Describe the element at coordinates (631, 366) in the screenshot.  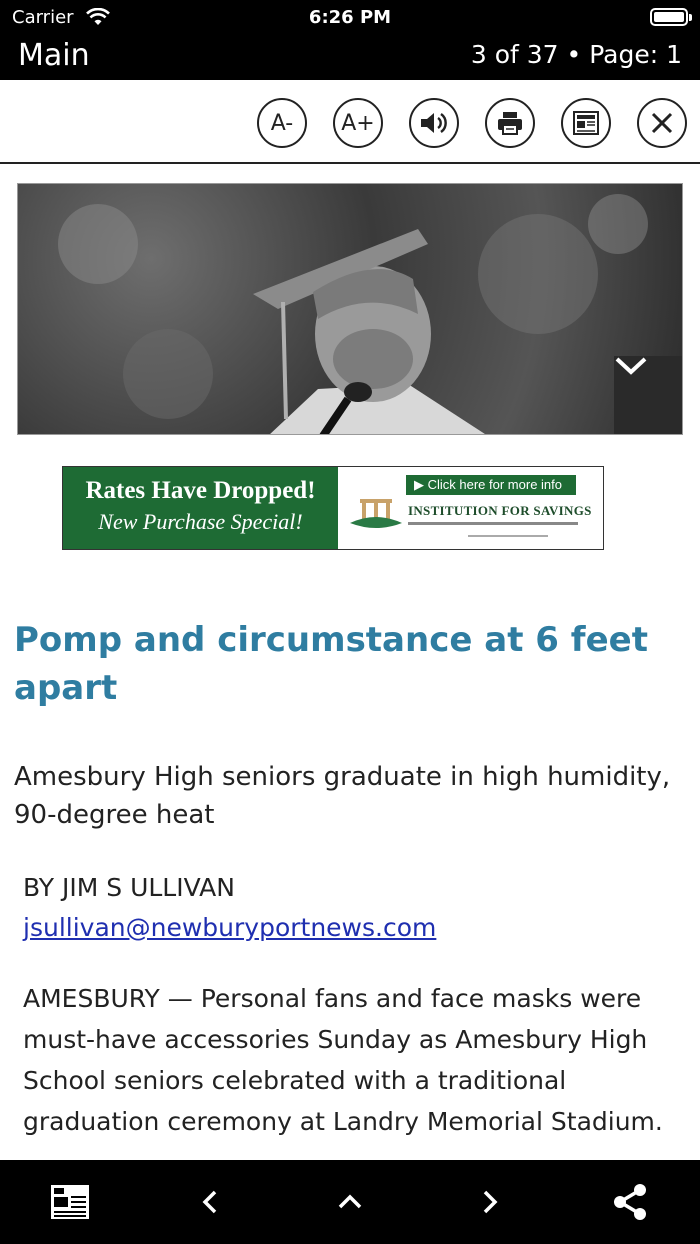
I see `chevron-down-icon` at that location.